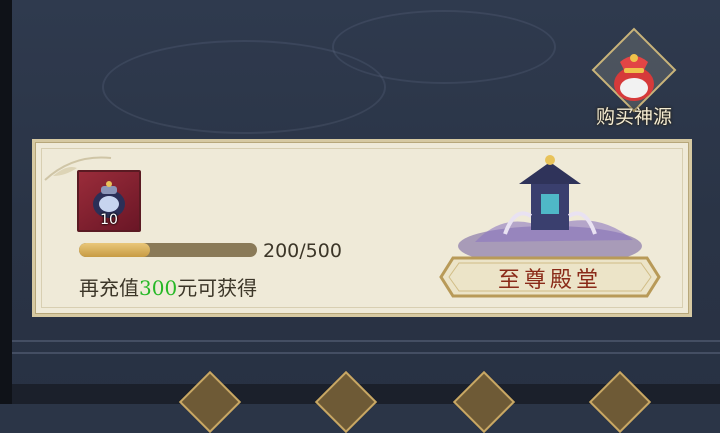 This screenshot has height=433, width=720. What do you see at coordinates (168, 250) in the screenshot?
I see `recharge-progress-bar` at bounding box center [168, 250].